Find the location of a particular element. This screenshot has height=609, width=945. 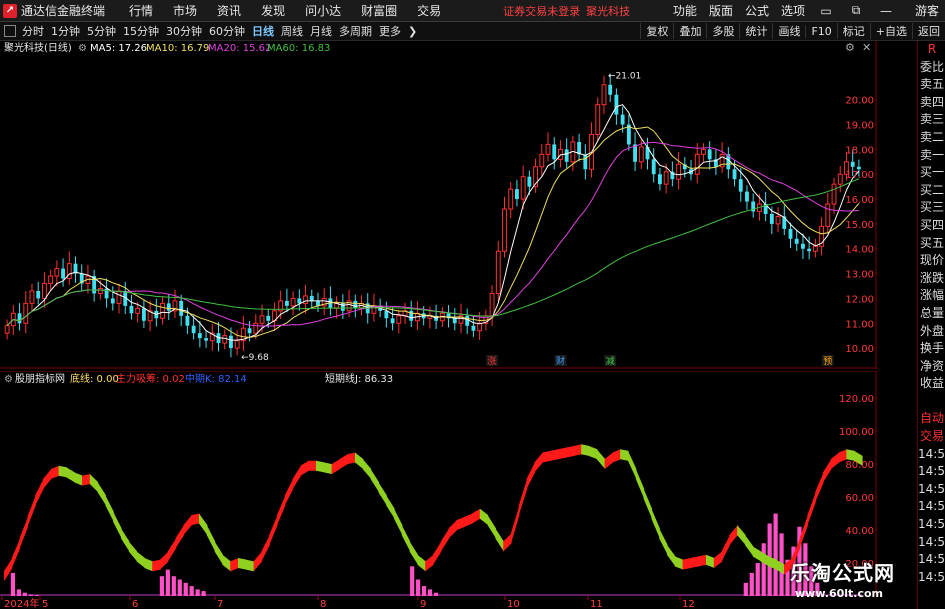

menu-discover: 发现 is located at coordinates (273, 10).